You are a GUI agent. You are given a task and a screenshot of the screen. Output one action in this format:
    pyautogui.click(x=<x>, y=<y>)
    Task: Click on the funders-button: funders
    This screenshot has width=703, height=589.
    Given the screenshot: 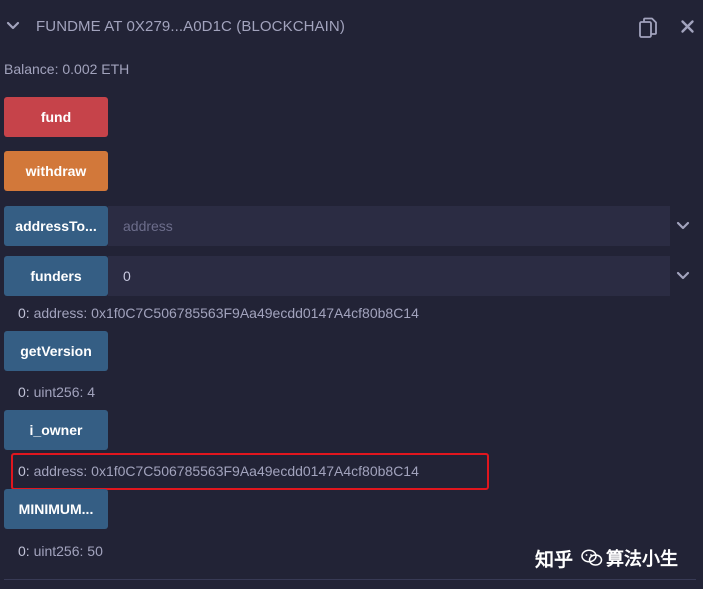 What is the action you would take?
    pyautogui.click(x=56, y=276)
    